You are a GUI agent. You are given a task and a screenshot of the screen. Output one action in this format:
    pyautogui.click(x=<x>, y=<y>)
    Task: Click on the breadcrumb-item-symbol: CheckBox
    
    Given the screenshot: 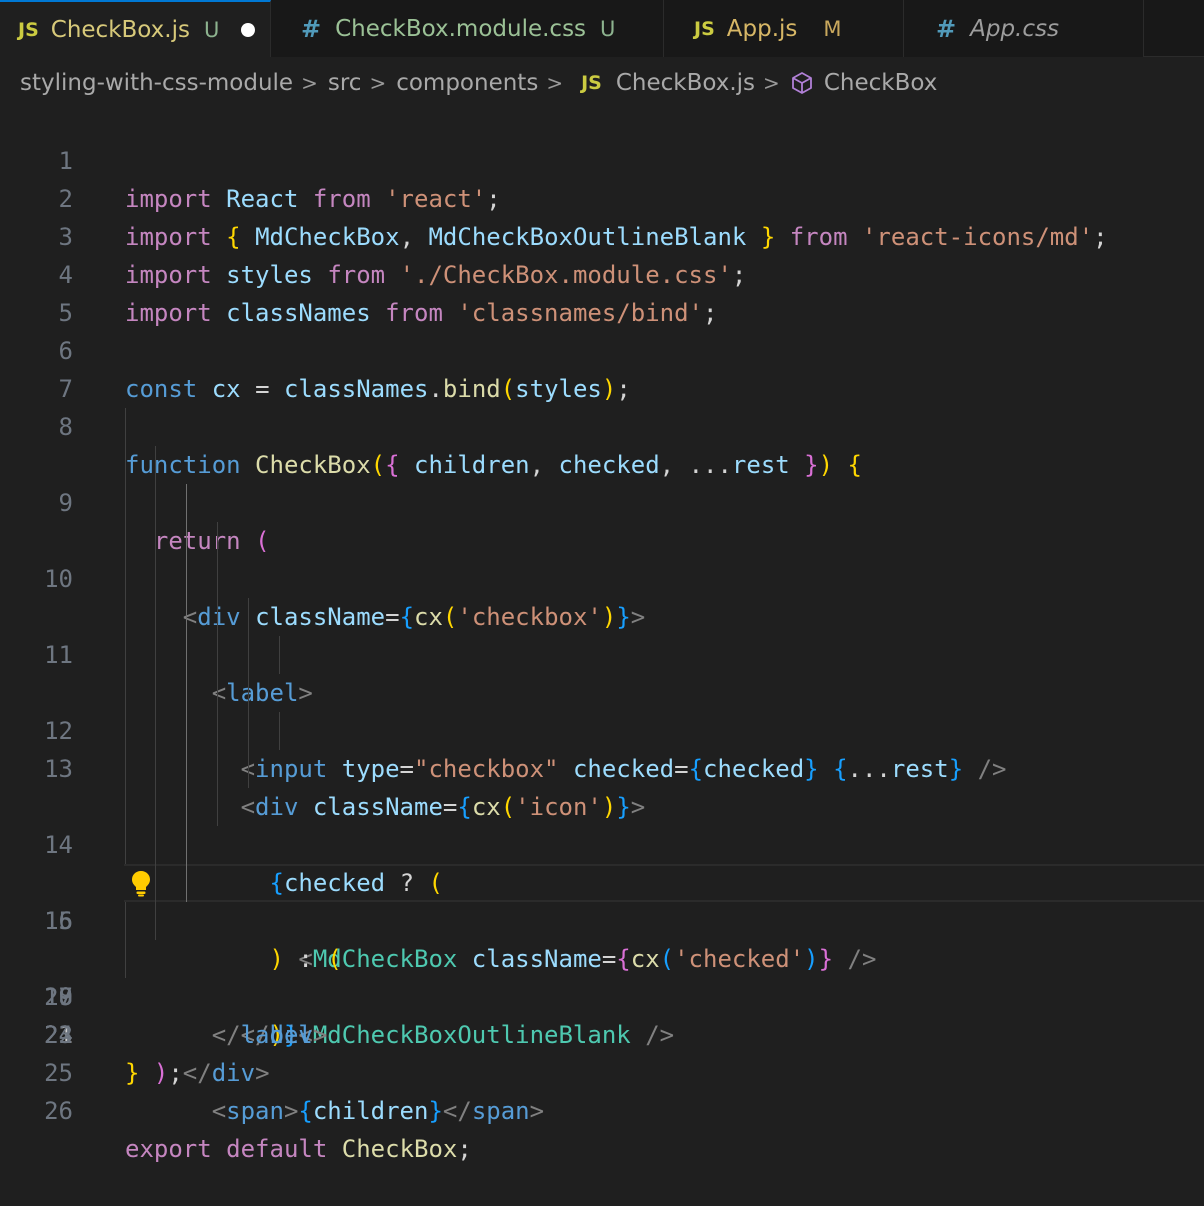 What is the action you would take?
    pyautogui.click(x=881, y=83)
    